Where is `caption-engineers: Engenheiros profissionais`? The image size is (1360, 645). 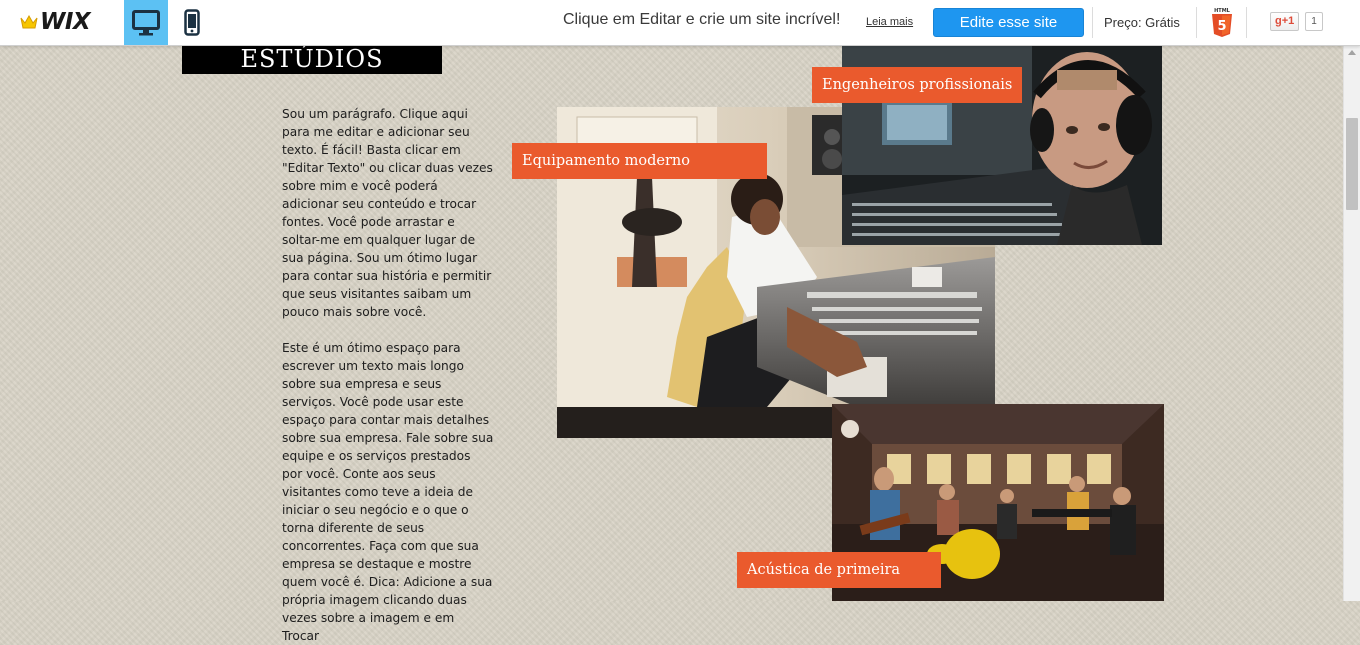
caption-engineers: Engenheiros profissionais is located at coordinates (917, 85).